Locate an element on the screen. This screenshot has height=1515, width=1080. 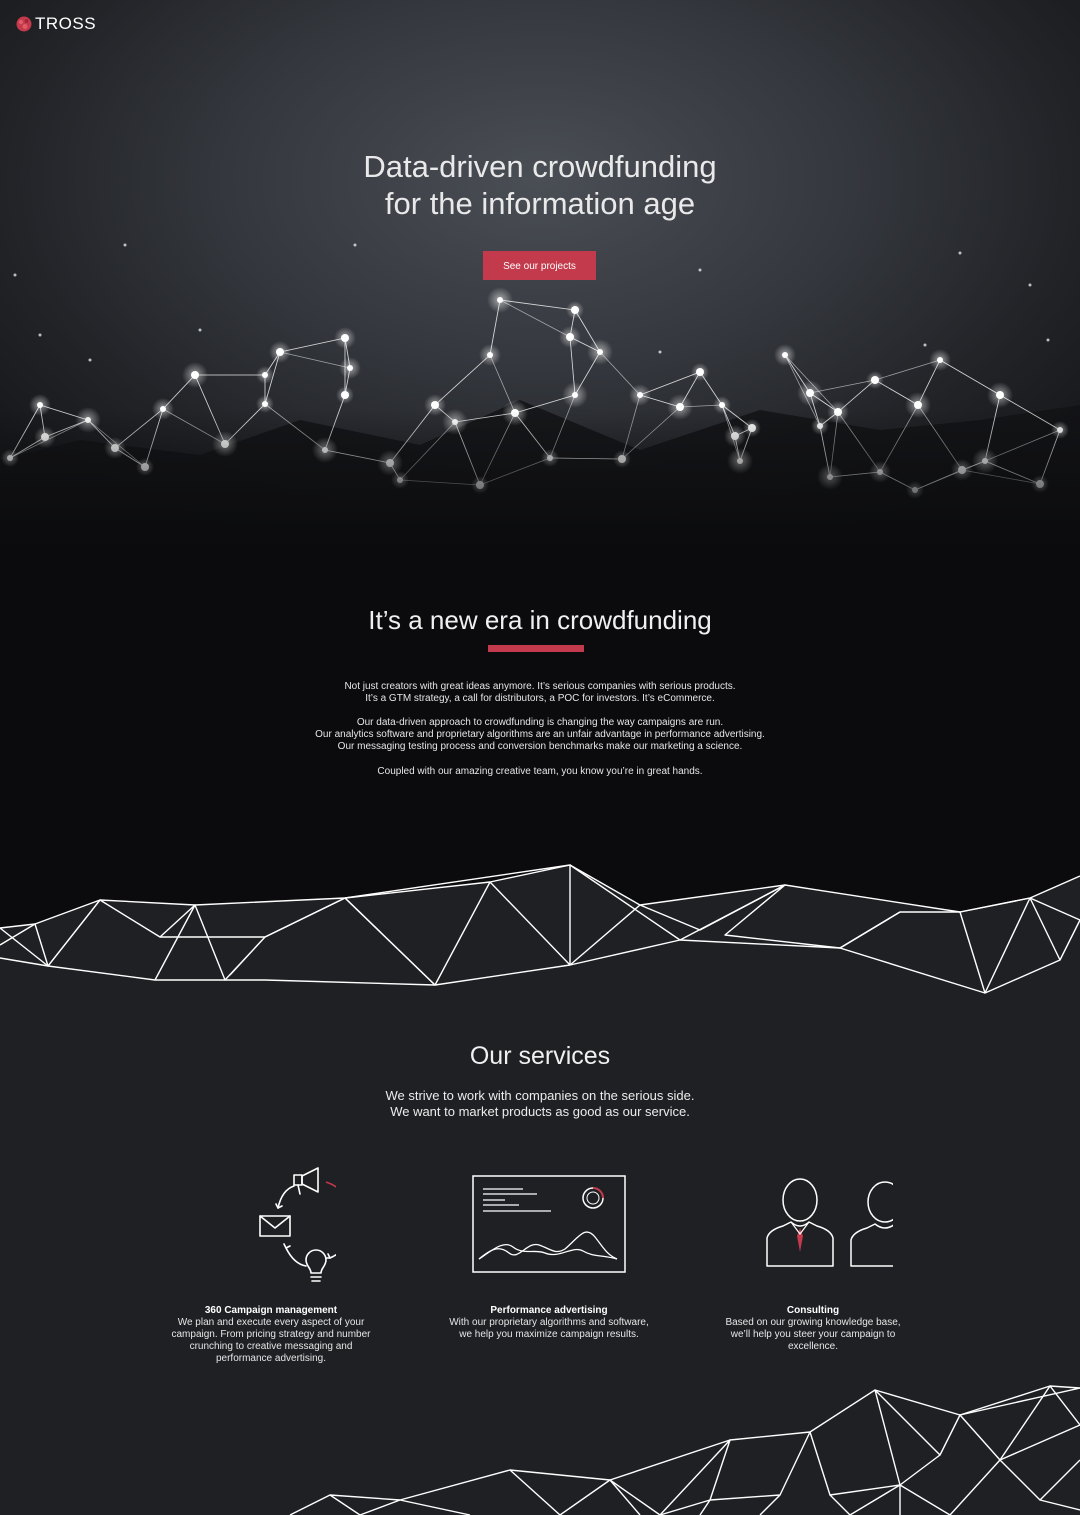
era-heading: It’s a new era in crowdfunding is located at coordinates (540, 620).